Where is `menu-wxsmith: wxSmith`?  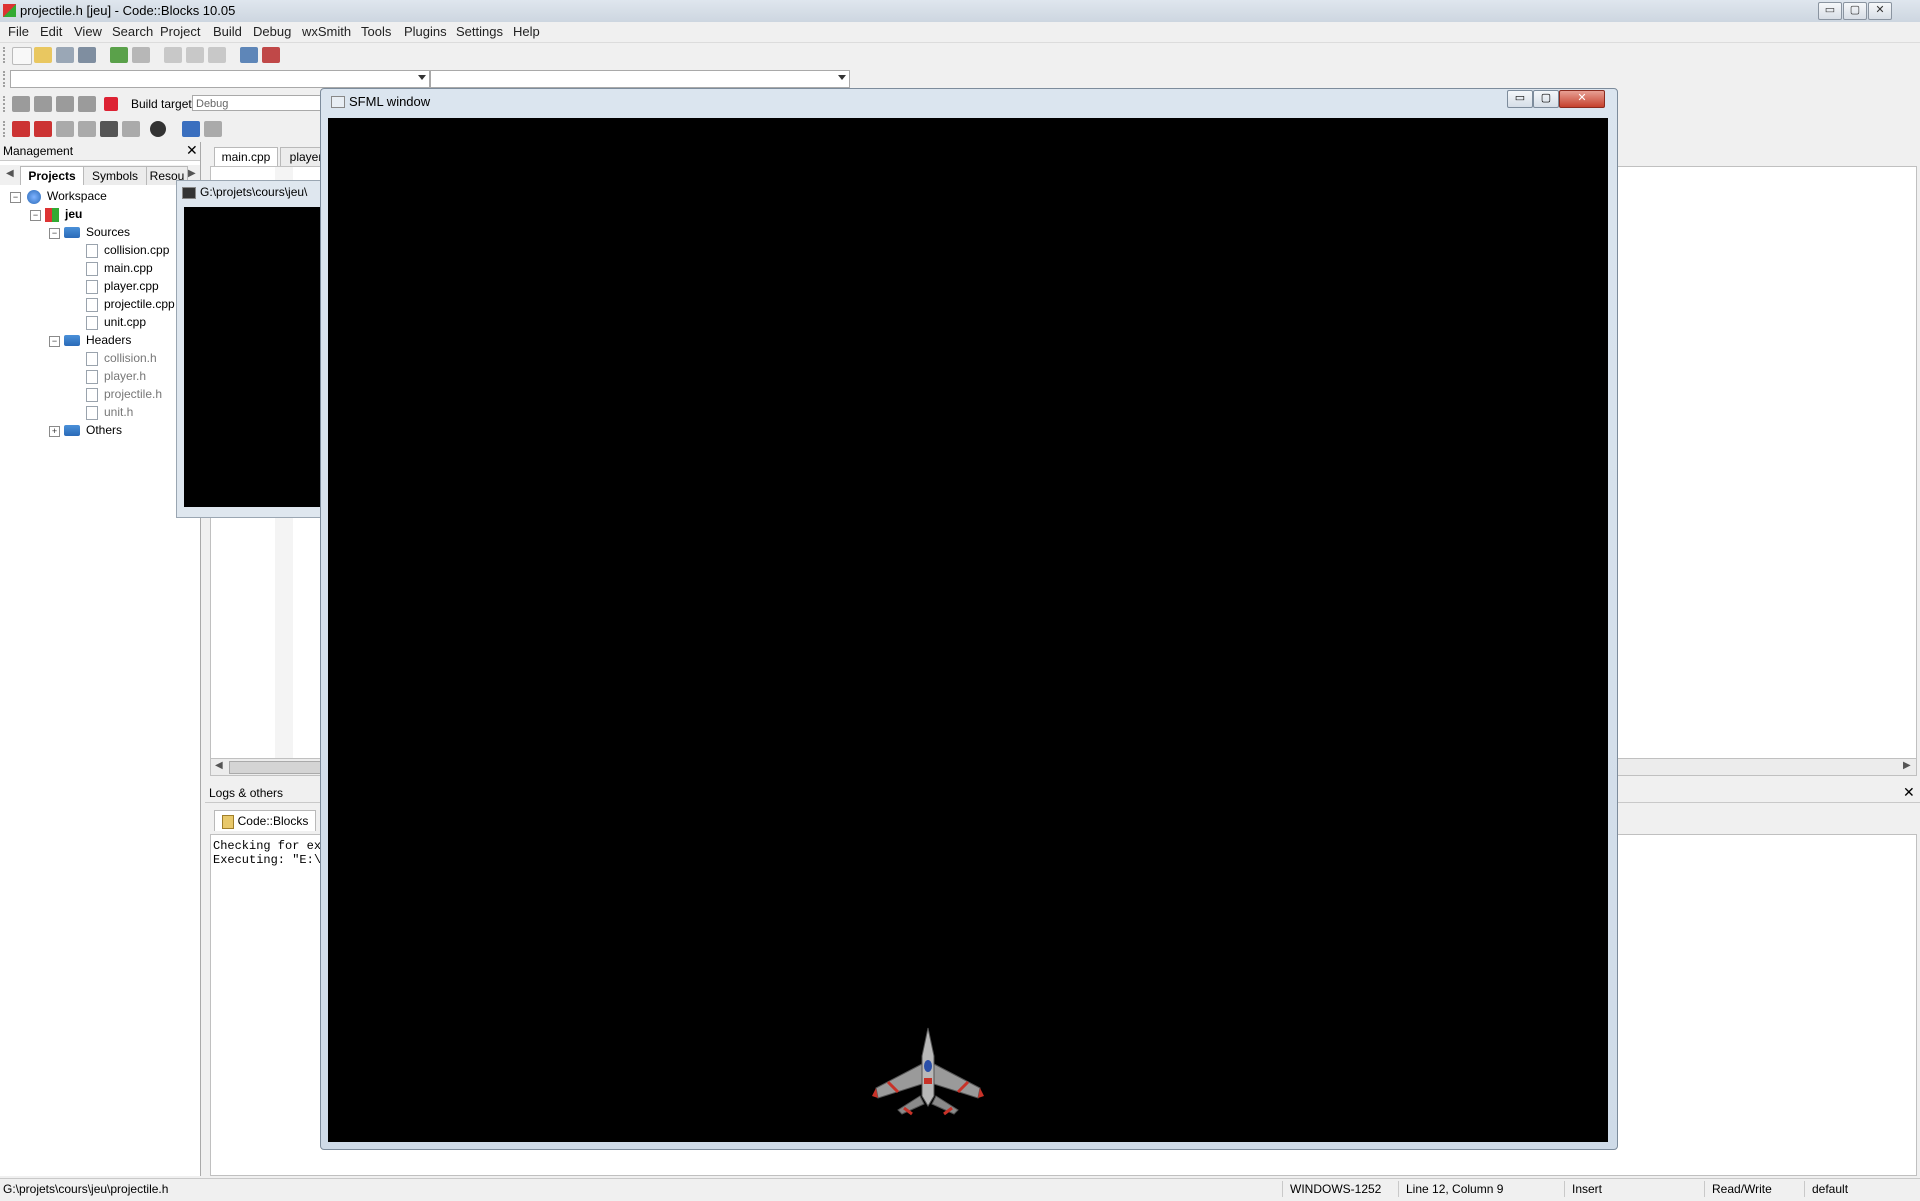 menu-wxsmith: wxSmith is located at coordinates (326, 31).